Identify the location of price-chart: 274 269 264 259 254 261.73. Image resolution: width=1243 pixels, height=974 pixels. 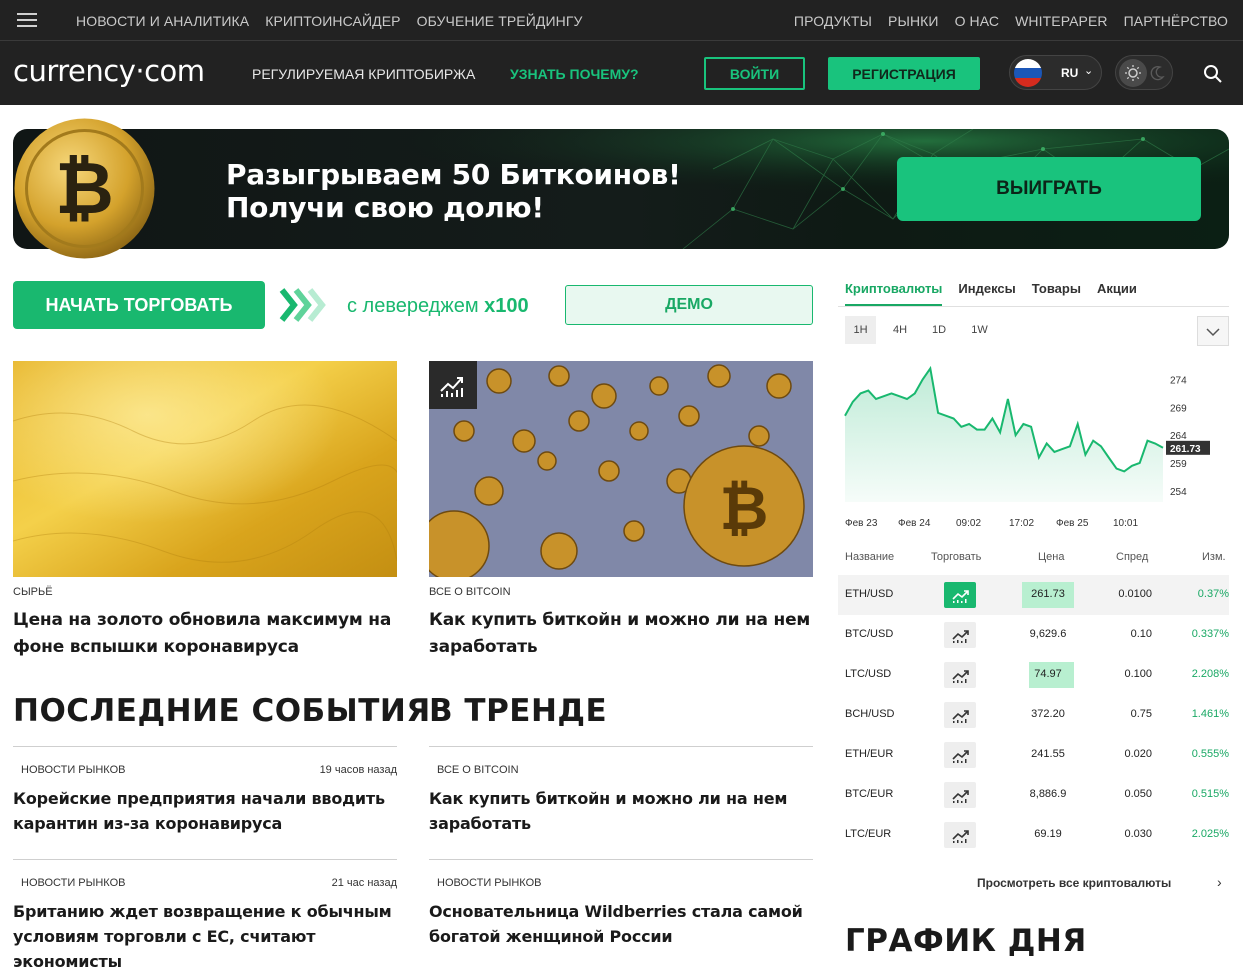
(1033, 446).